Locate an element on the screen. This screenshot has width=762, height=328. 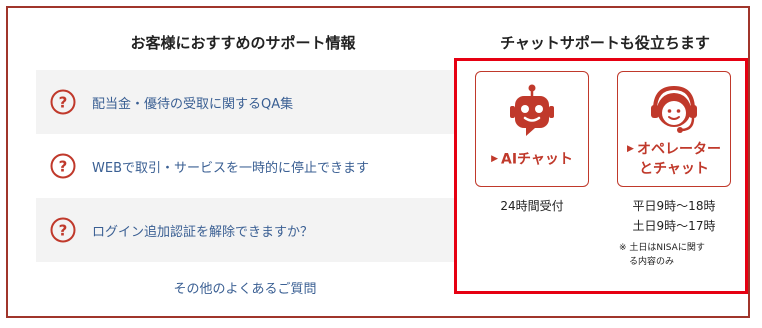
operator-chat-label: ▶ オペレーター とチャット is located at coordinates (674, 159).